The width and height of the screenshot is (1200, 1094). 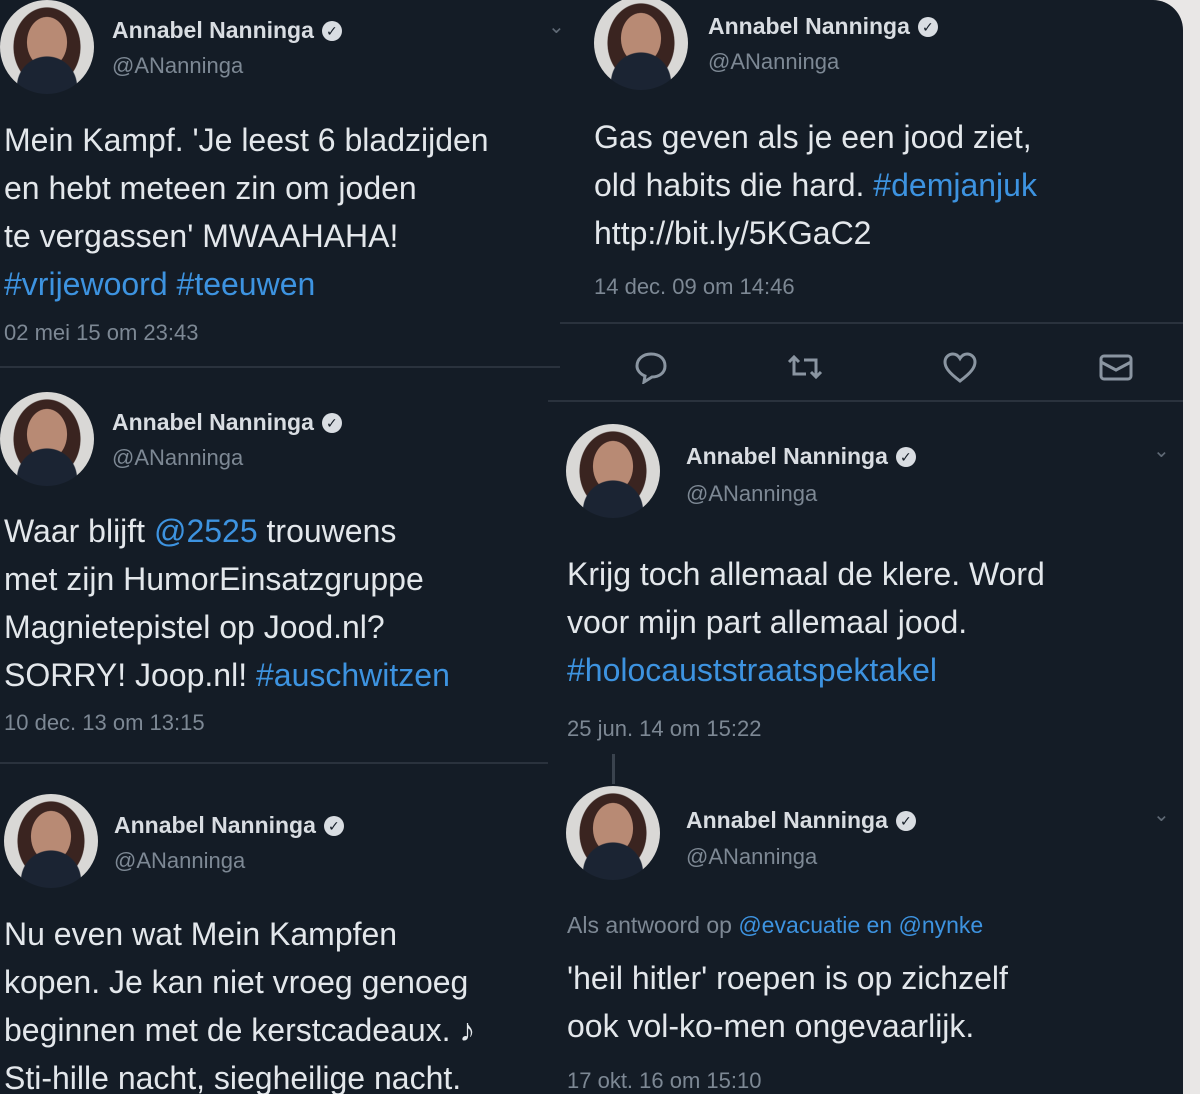 I want to click on tweet-line: ook vol-ko-men ongevaarlijk., so click(x=787, y=1026).